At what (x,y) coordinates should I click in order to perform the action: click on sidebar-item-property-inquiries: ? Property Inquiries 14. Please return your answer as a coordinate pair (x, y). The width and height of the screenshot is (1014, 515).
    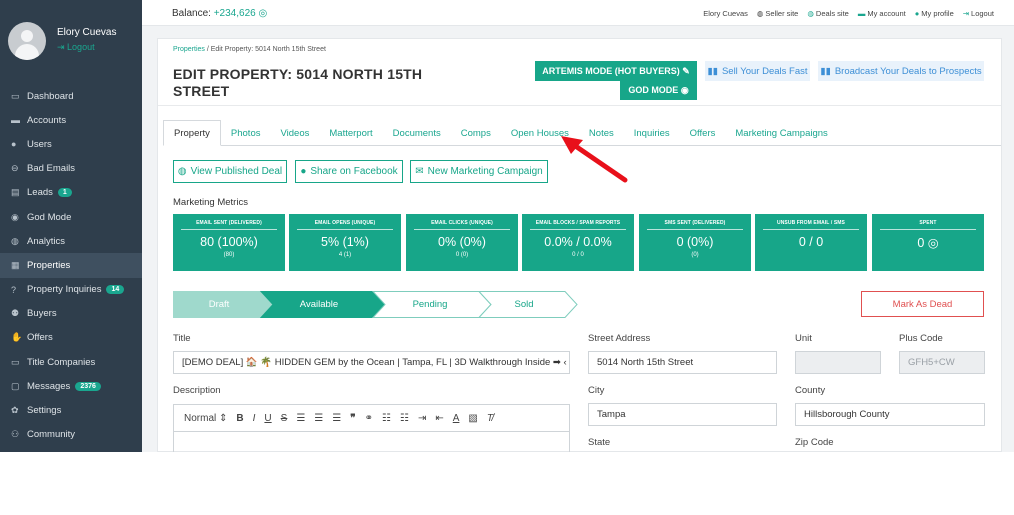
    Looking at the image, I should click on (71, 290).